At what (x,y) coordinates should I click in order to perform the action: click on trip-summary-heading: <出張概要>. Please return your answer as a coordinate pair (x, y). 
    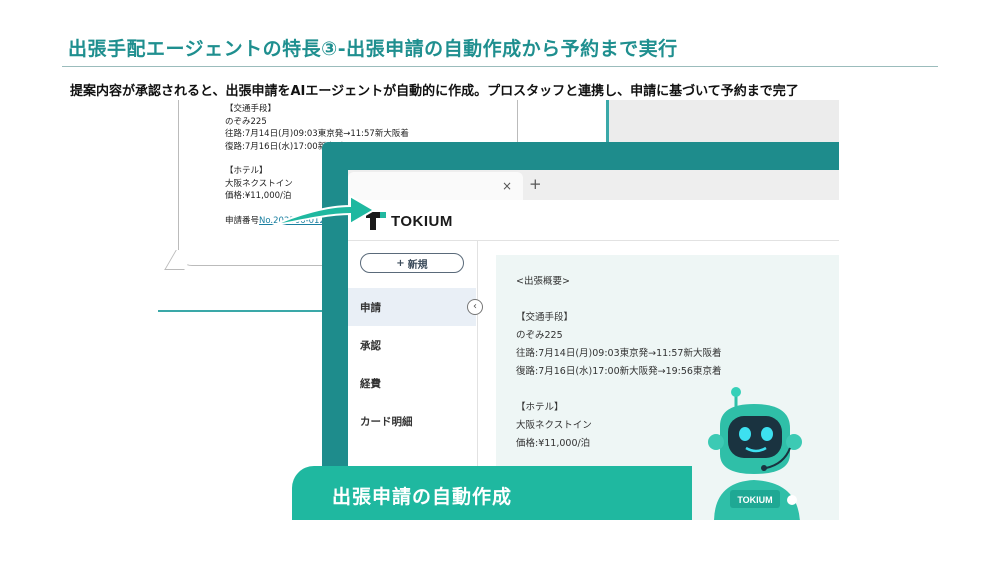
    Looking at the image, I should click on (543, 281).